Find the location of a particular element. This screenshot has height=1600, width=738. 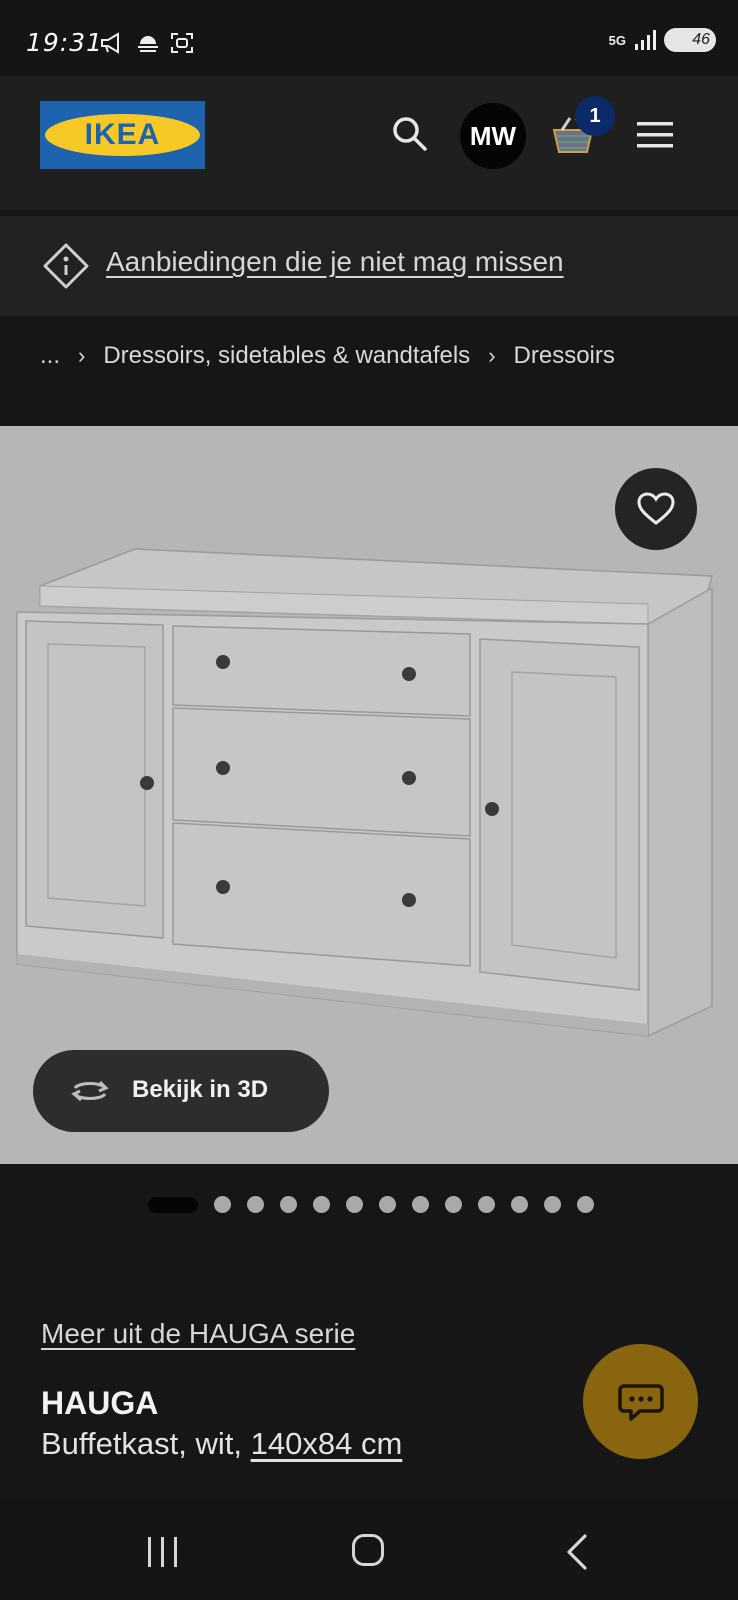

promo-banner: Aanbiedingen die je niet mag missen is located at coordinates (369, 266).